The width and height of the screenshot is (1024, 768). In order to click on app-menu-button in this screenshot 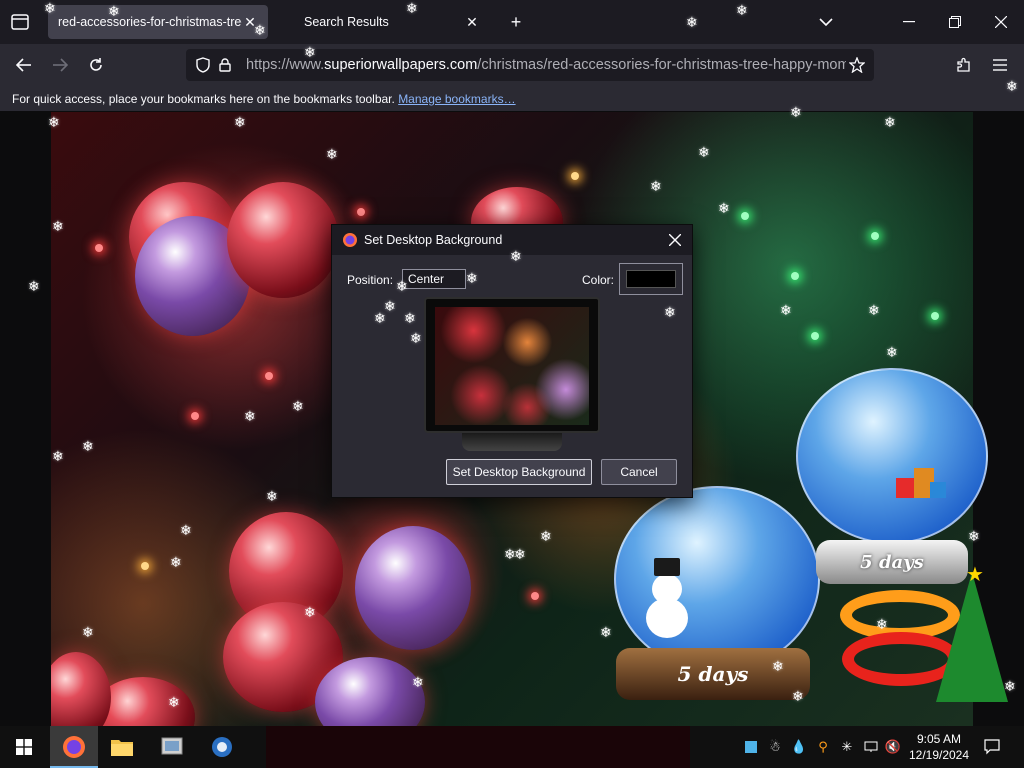, I will do `click(1000, 65)`.